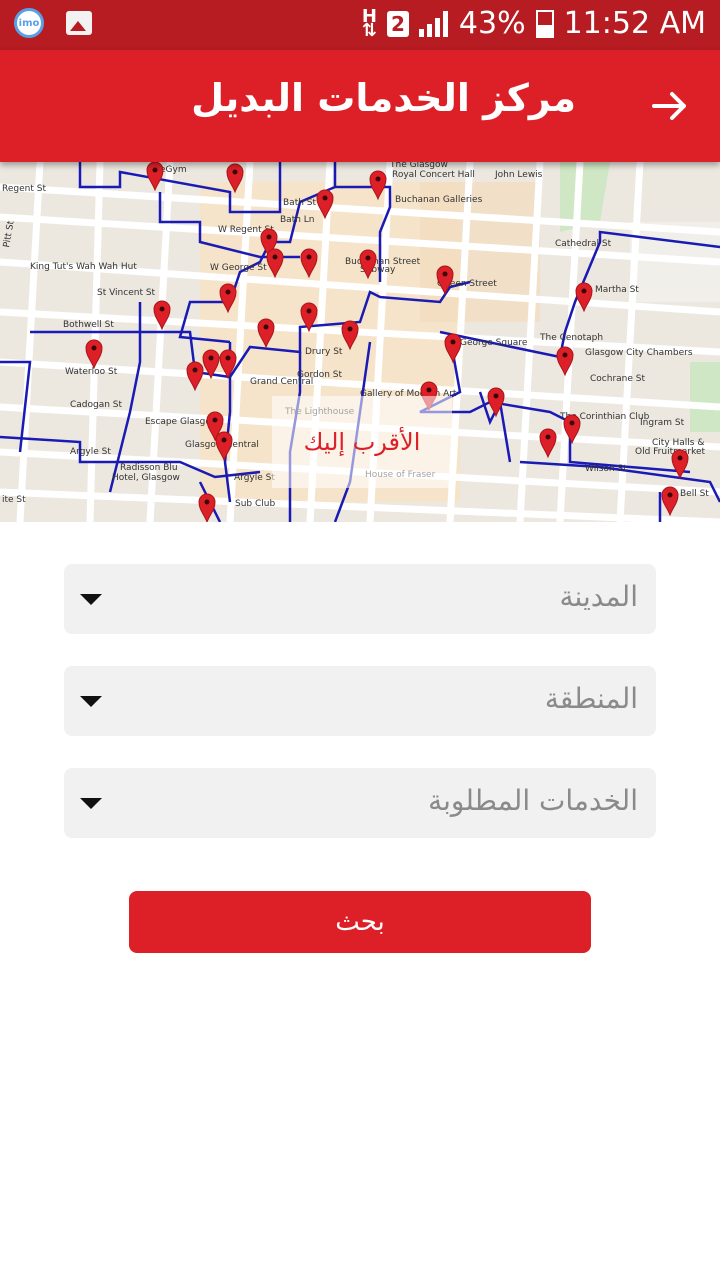 The width and height of the screenshot is (720, 1280). What do you see at coordinates (433, 23) in the screenshot?
I see `signal-icon` at bounding box center [433, 23].